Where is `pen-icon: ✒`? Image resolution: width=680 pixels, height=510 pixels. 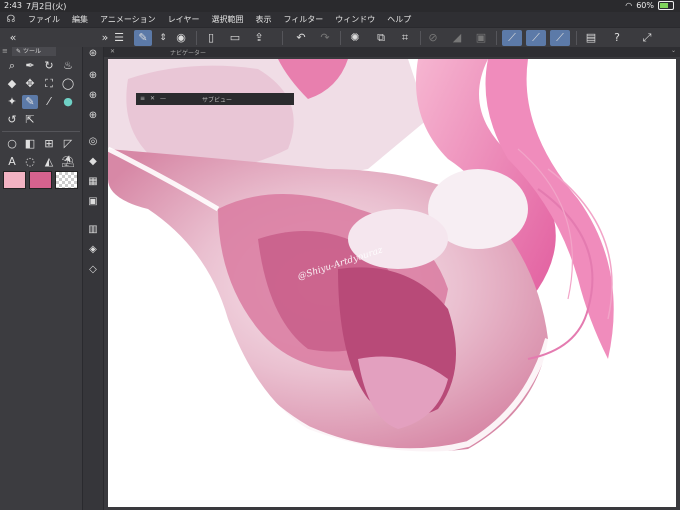 pen-icon: ✒ is located at coordinates (30, 66).